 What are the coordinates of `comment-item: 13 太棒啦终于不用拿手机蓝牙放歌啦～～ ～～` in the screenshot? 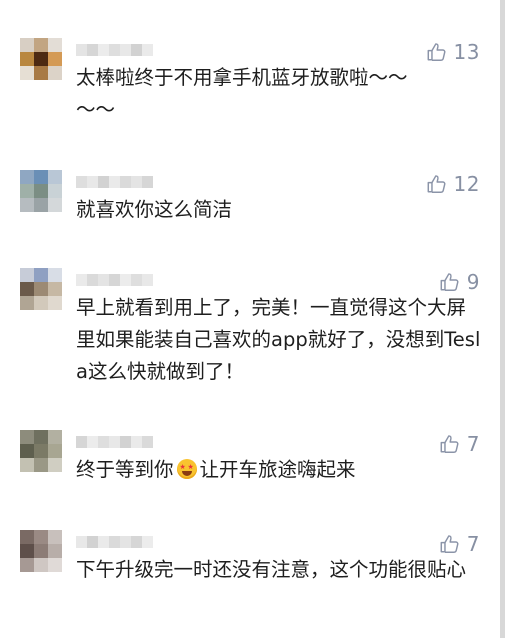 It's located at (250, 83).